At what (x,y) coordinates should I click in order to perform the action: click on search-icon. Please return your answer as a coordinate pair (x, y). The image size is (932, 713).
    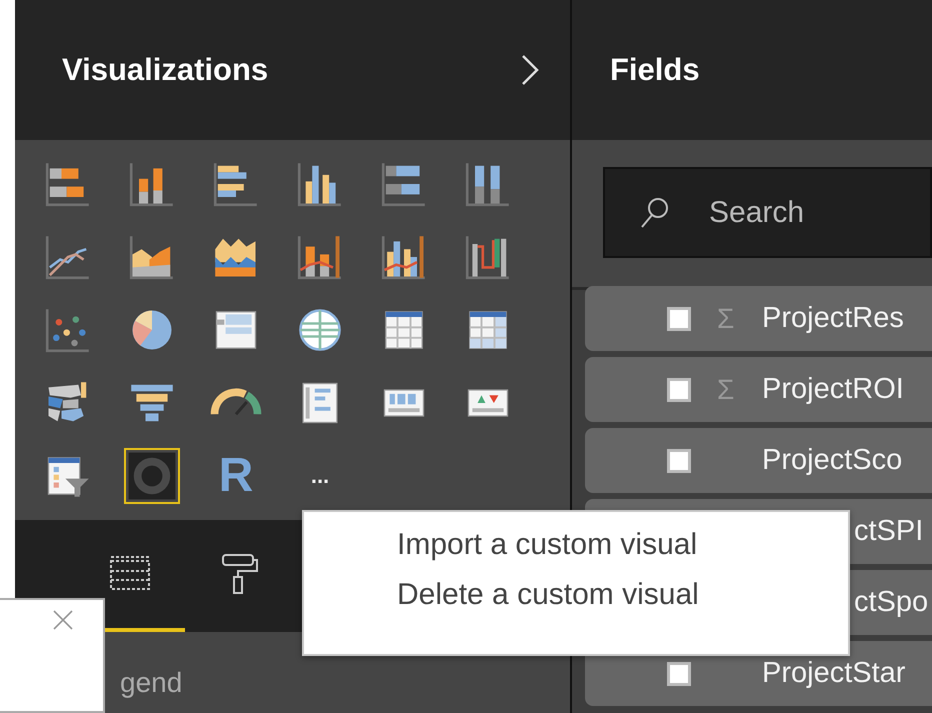
    Looking at the image, I should click on (655, 213).